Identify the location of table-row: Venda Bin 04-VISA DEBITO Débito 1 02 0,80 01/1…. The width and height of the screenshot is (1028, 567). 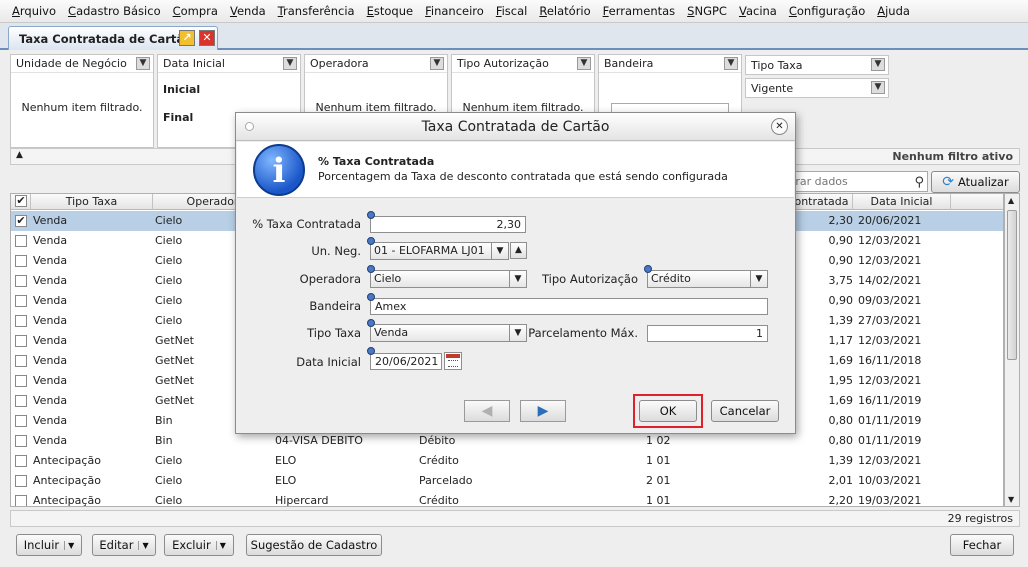
(507, 441).